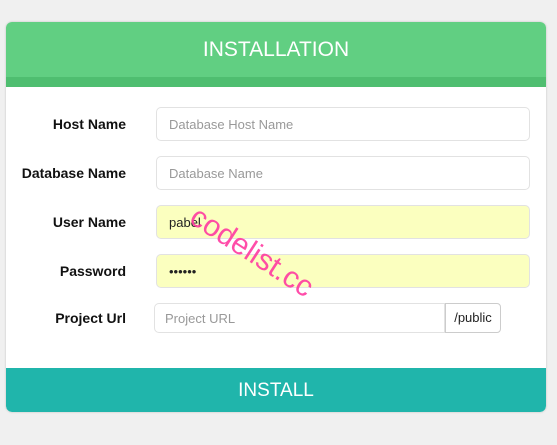 The height and width of the screenshot is (445, 557). What do you see at coordinates (343, 222) in the screenshot?
I see `user-name-input` at bounding box center [343, 222].